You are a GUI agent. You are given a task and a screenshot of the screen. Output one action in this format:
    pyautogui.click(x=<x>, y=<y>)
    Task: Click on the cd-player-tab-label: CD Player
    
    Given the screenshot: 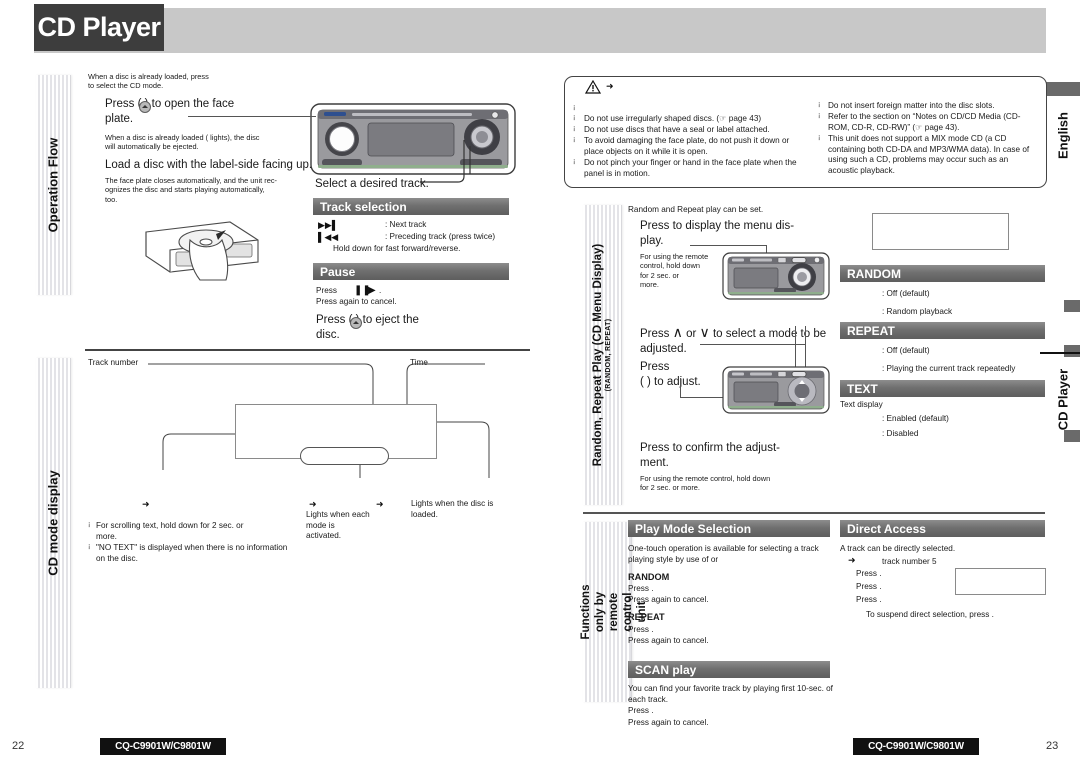 What is the action you would take?
    pyautogui.click(x=1063, y=399)
    